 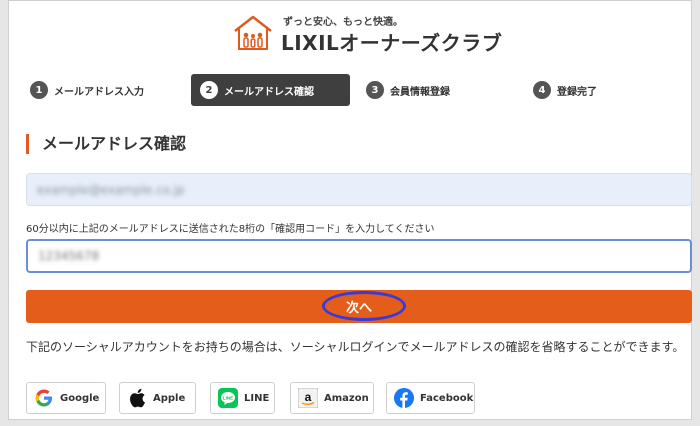 I want to click on apple-login-button: Apple, so click(x=157, y=398).